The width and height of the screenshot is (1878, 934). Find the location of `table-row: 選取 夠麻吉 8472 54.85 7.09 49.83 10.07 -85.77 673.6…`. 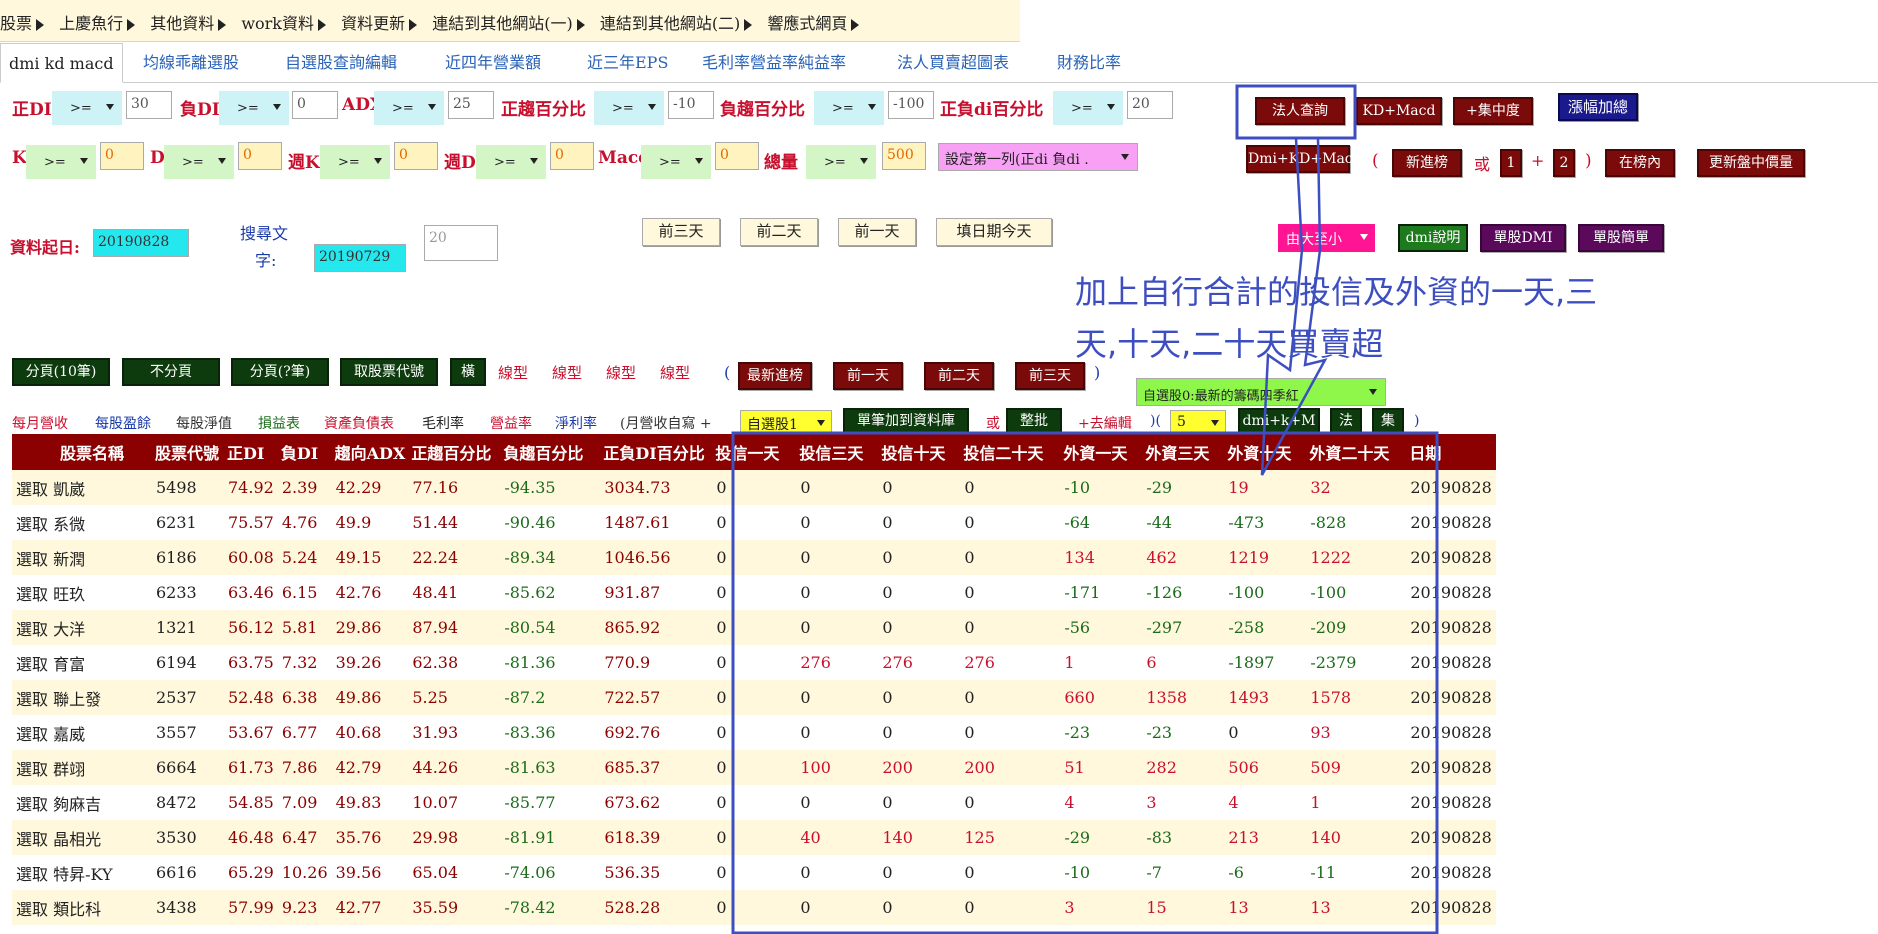

table-row: 選取 夠麻吉 8472 54.85 7.09 49.83 10.07 -85.77 673.6… is located at coordinates (754, 802).